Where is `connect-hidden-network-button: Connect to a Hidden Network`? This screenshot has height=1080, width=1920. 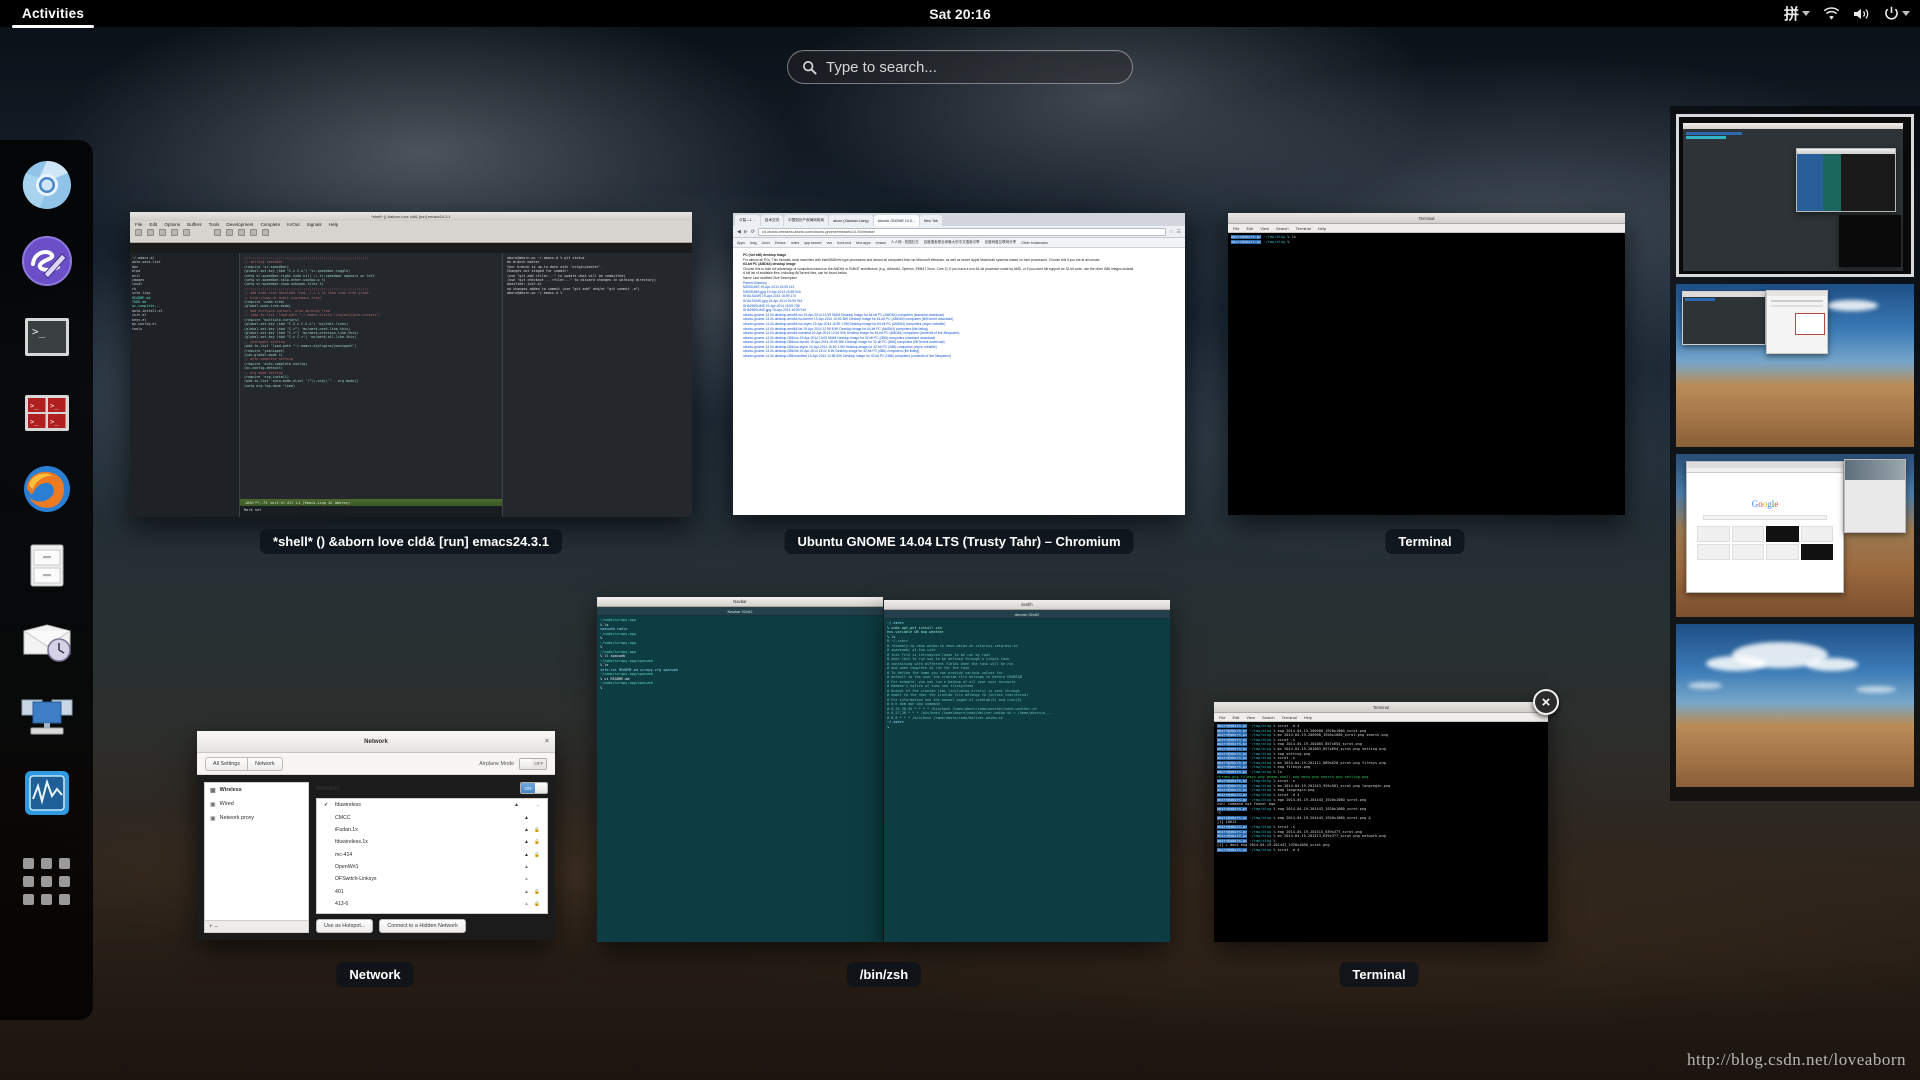
connect-hidden-network-button: Connect to a Hidden Network is located at coordinates (422, 926).